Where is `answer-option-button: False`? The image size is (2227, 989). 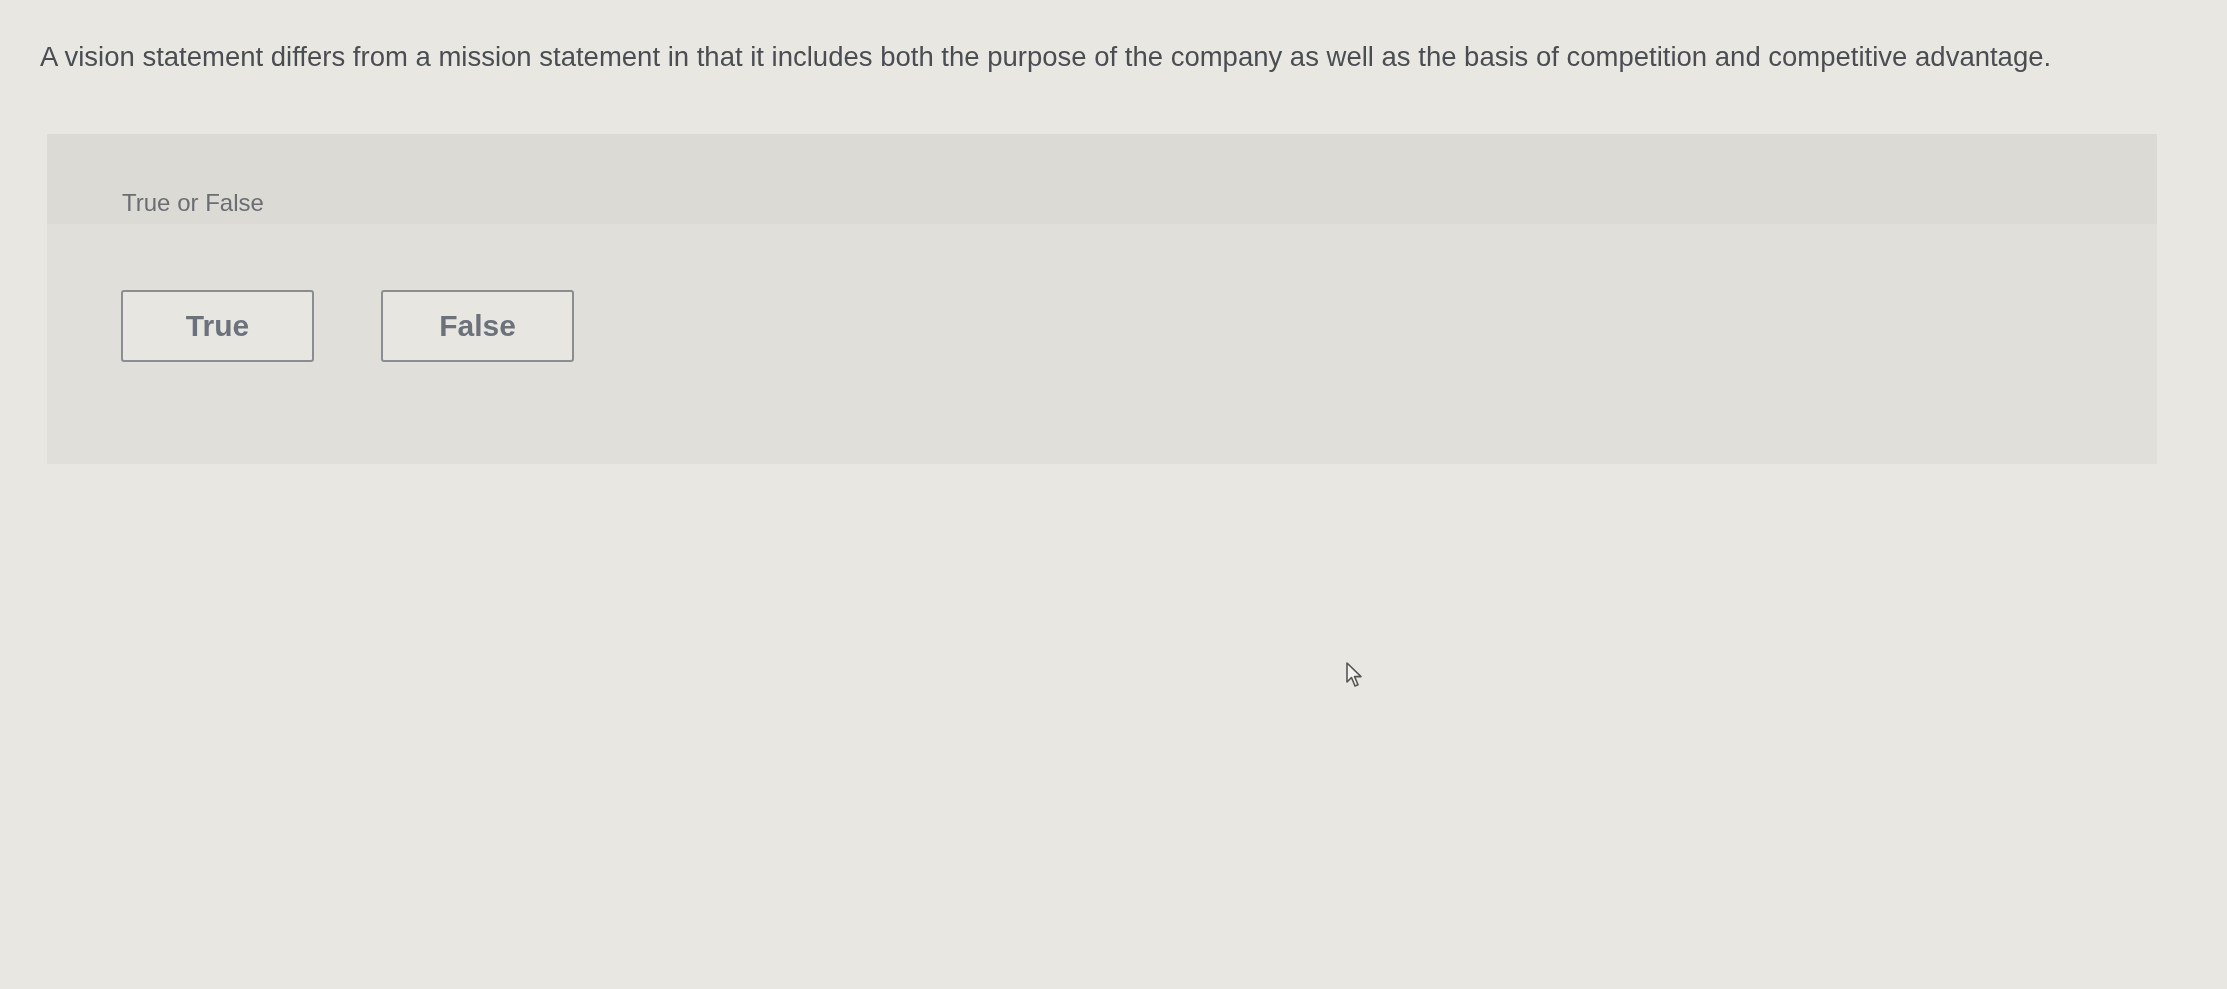 answer-option-button: False is located at coordinates (477, 326).